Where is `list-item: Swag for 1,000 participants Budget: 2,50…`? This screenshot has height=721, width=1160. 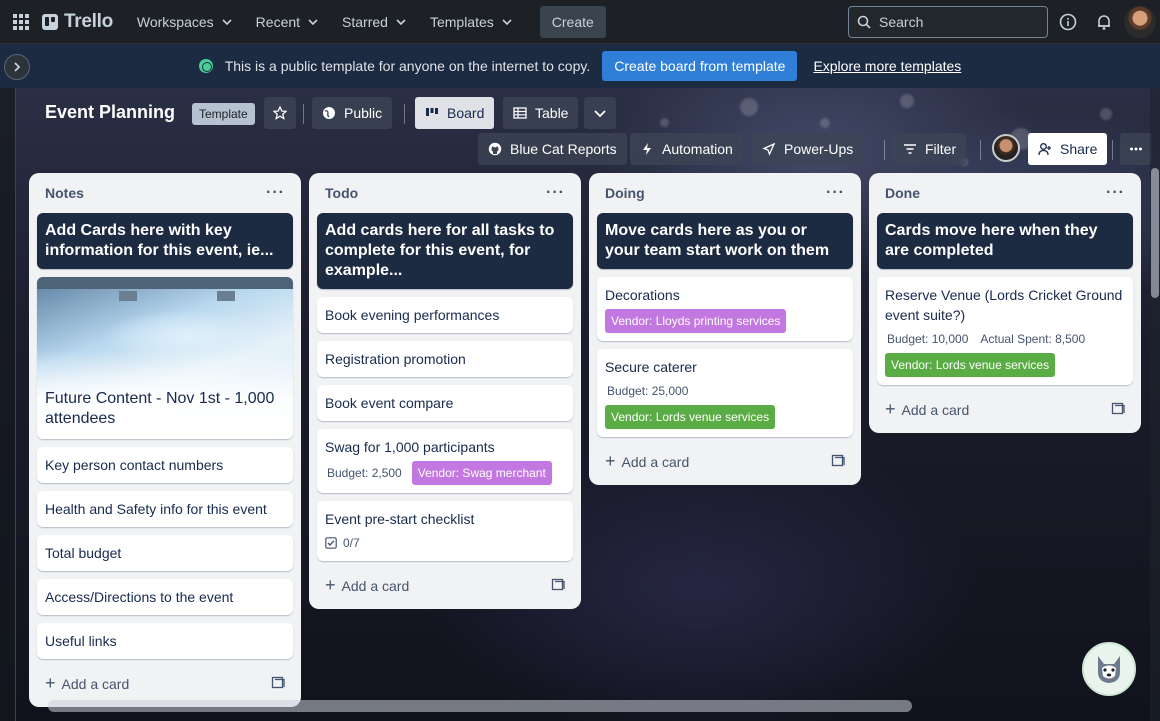
list-item: Swag for 1,000 participants Budget: 2,50… is located at coordinates (445, 461).